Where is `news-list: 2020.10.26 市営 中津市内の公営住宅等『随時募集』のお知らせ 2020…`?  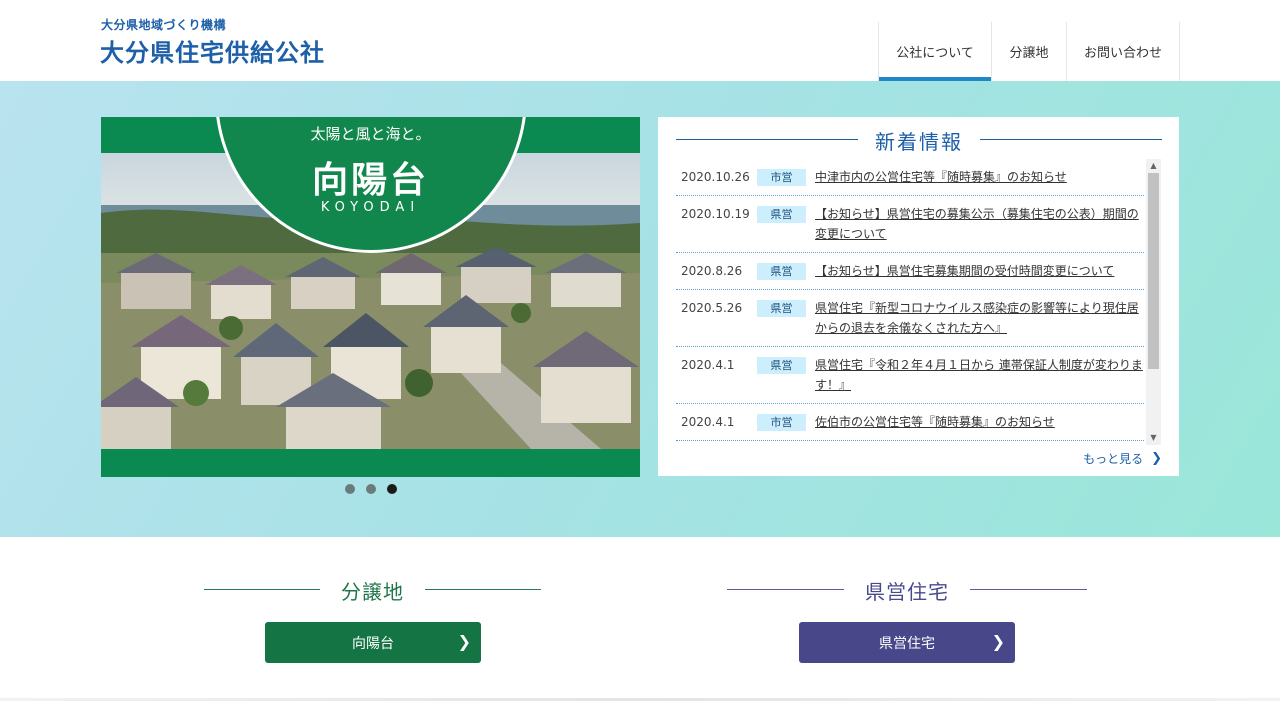
news-list: 2020.10.26 市営 中津市内の公営住宅等『随時募集』のお知らせ 2020… is located at coordinates (910, 302).